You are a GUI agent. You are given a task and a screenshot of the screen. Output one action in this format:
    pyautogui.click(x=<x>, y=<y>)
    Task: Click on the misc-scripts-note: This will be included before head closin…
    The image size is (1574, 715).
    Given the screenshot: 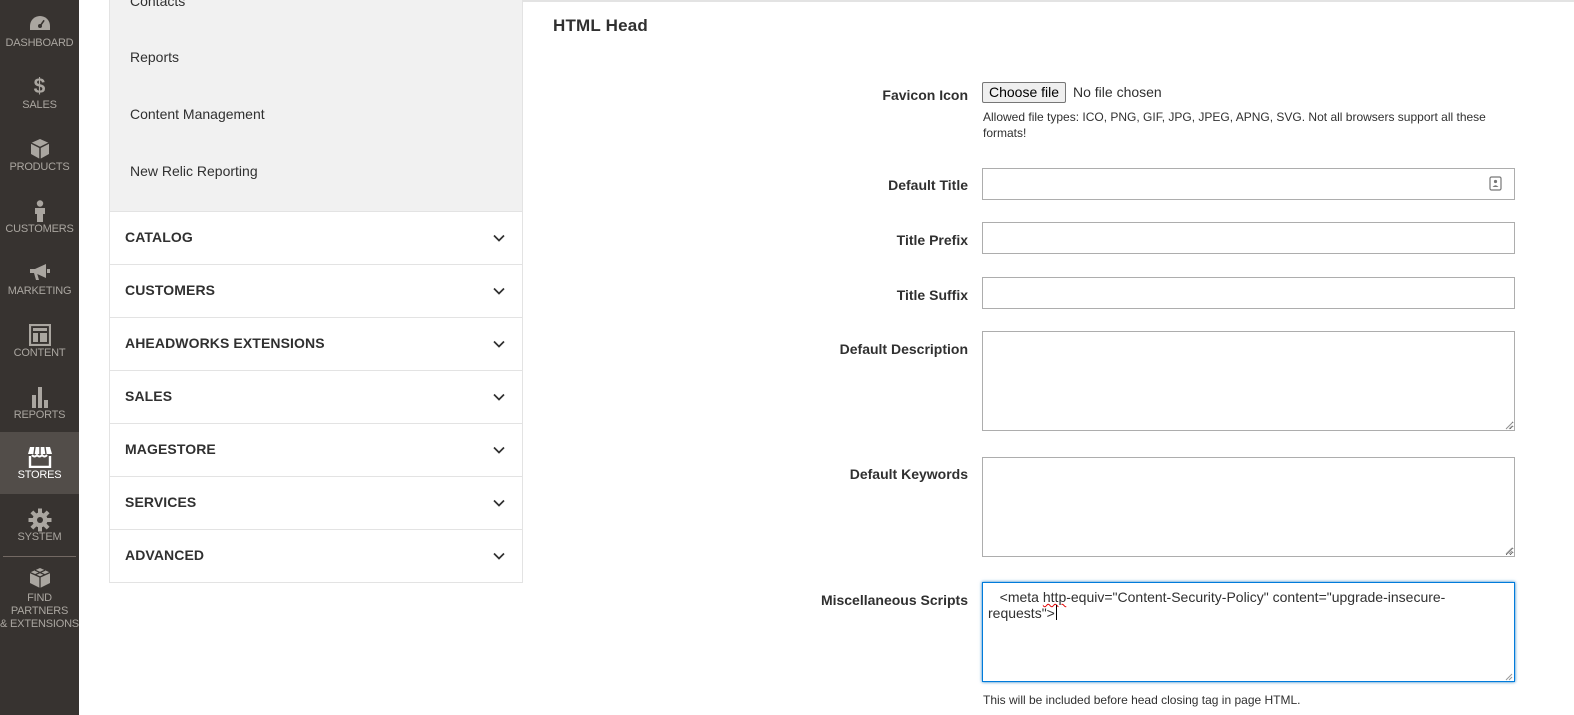 What is the action you would take?
    pyautogui.click(x=1142, y=700)
    